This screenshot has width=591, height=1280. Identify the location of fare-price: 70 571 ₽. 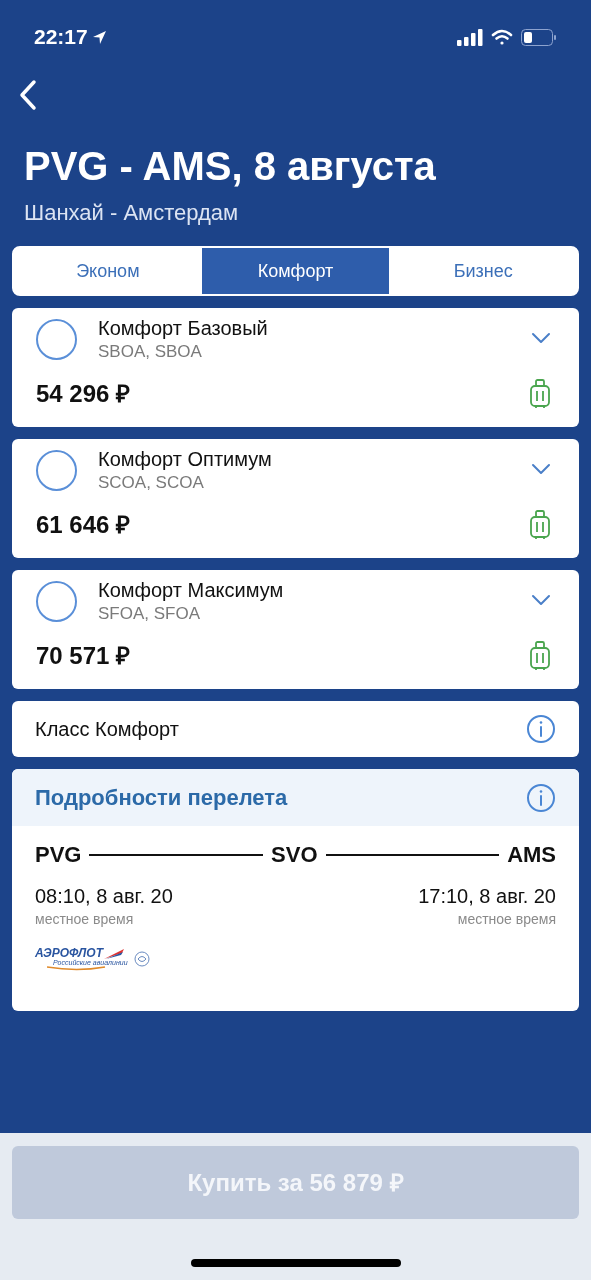
(83, 656).